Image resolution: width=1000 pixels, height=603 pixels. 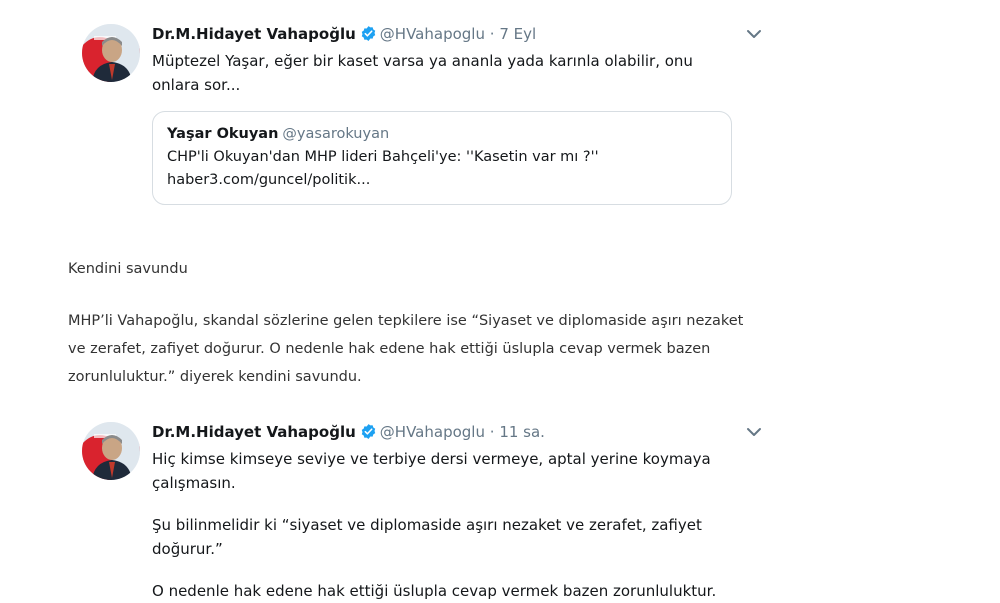 What do you see at coordinates (223, 134) in the screenshot?
I see `quoted-author-name: Yaşar Okuyan` at bounding box center [223, 134].